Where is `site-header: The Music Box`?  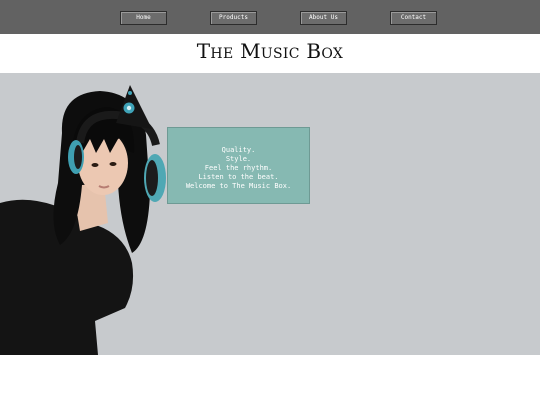 site-header: The Music Box is located at coordinates (270, 53).